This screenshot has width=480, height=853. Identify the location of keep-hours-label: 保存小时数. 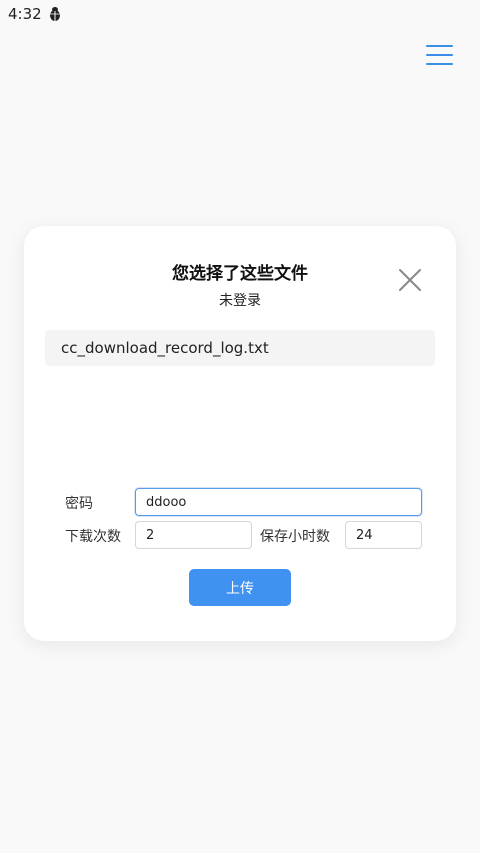
(295, 537).